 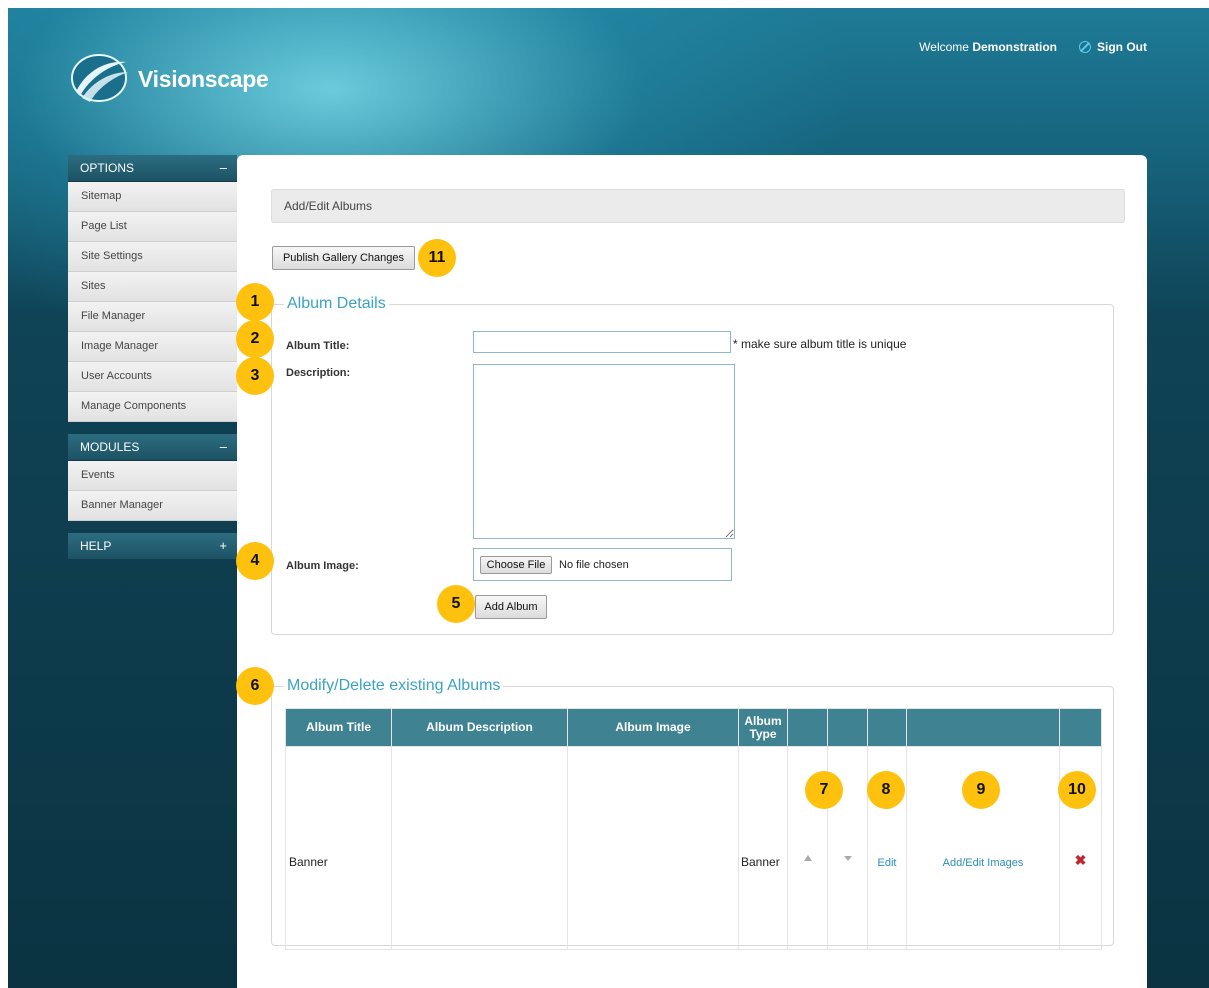 I want to click on add-edit-images-link: Add/Edit Images, so click(x=983, y=863).